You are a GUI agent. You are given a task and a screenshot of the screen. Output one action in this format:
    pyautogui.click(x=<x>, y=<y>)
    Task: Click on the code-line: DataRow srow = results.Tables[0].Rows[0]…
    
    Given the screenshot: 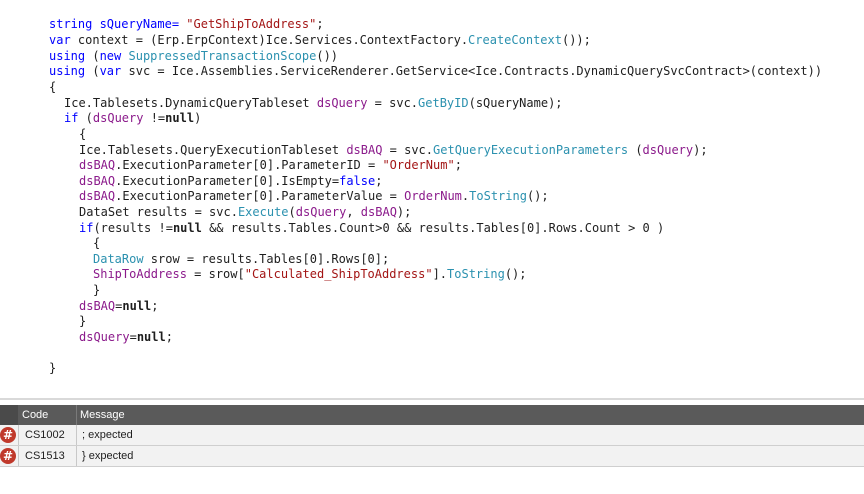 What is the action you would take?
    pyautogui.click(x=241, y=259)
    